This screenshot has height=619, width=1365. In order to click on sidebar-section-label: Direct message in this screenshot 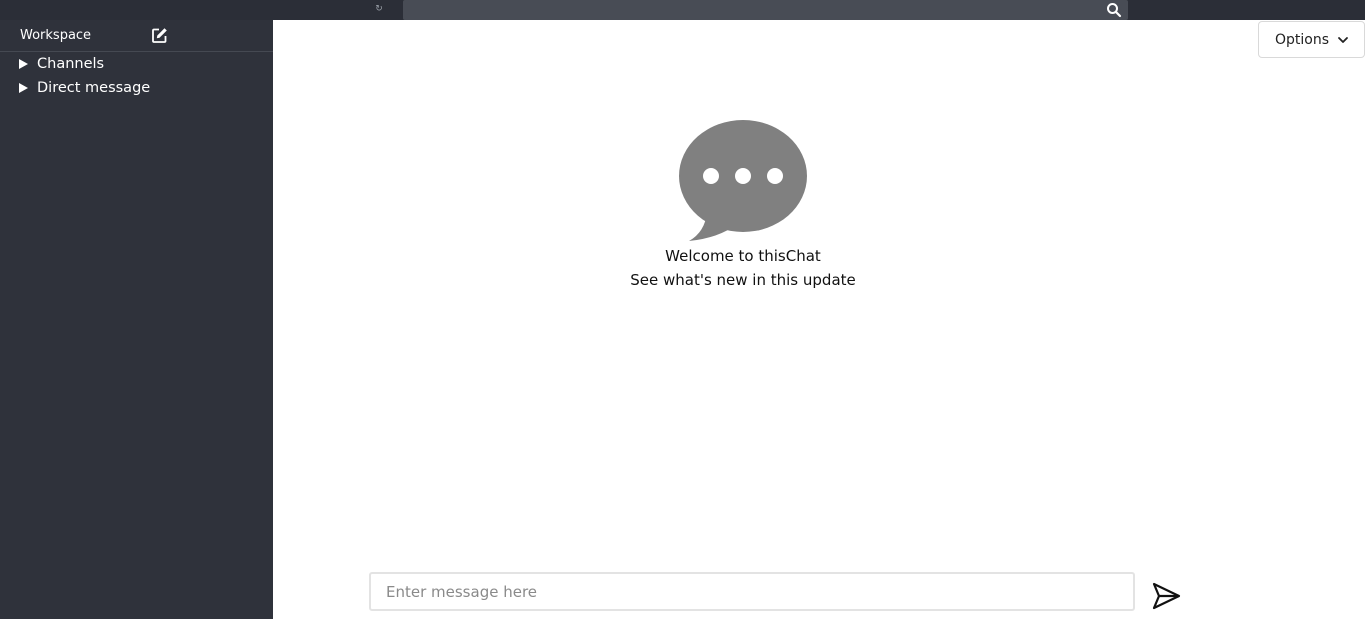, I will do `click(94, 88)`.